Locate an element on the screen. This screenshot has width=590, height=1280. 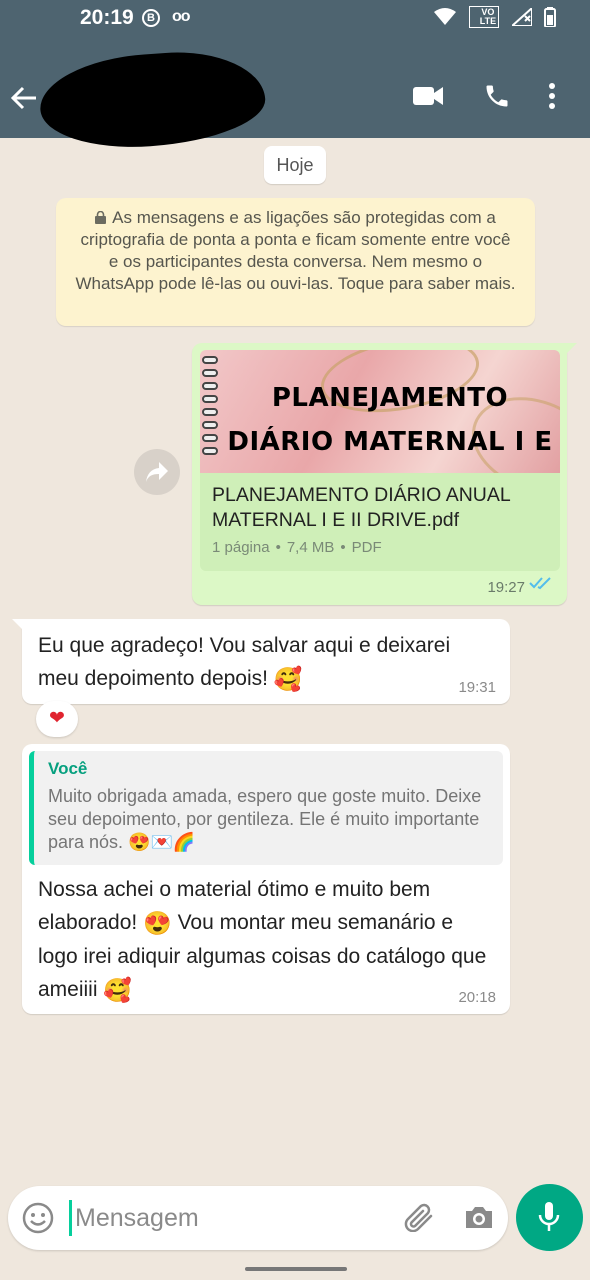
navigation-handle is located at coordinates (296, 1269).